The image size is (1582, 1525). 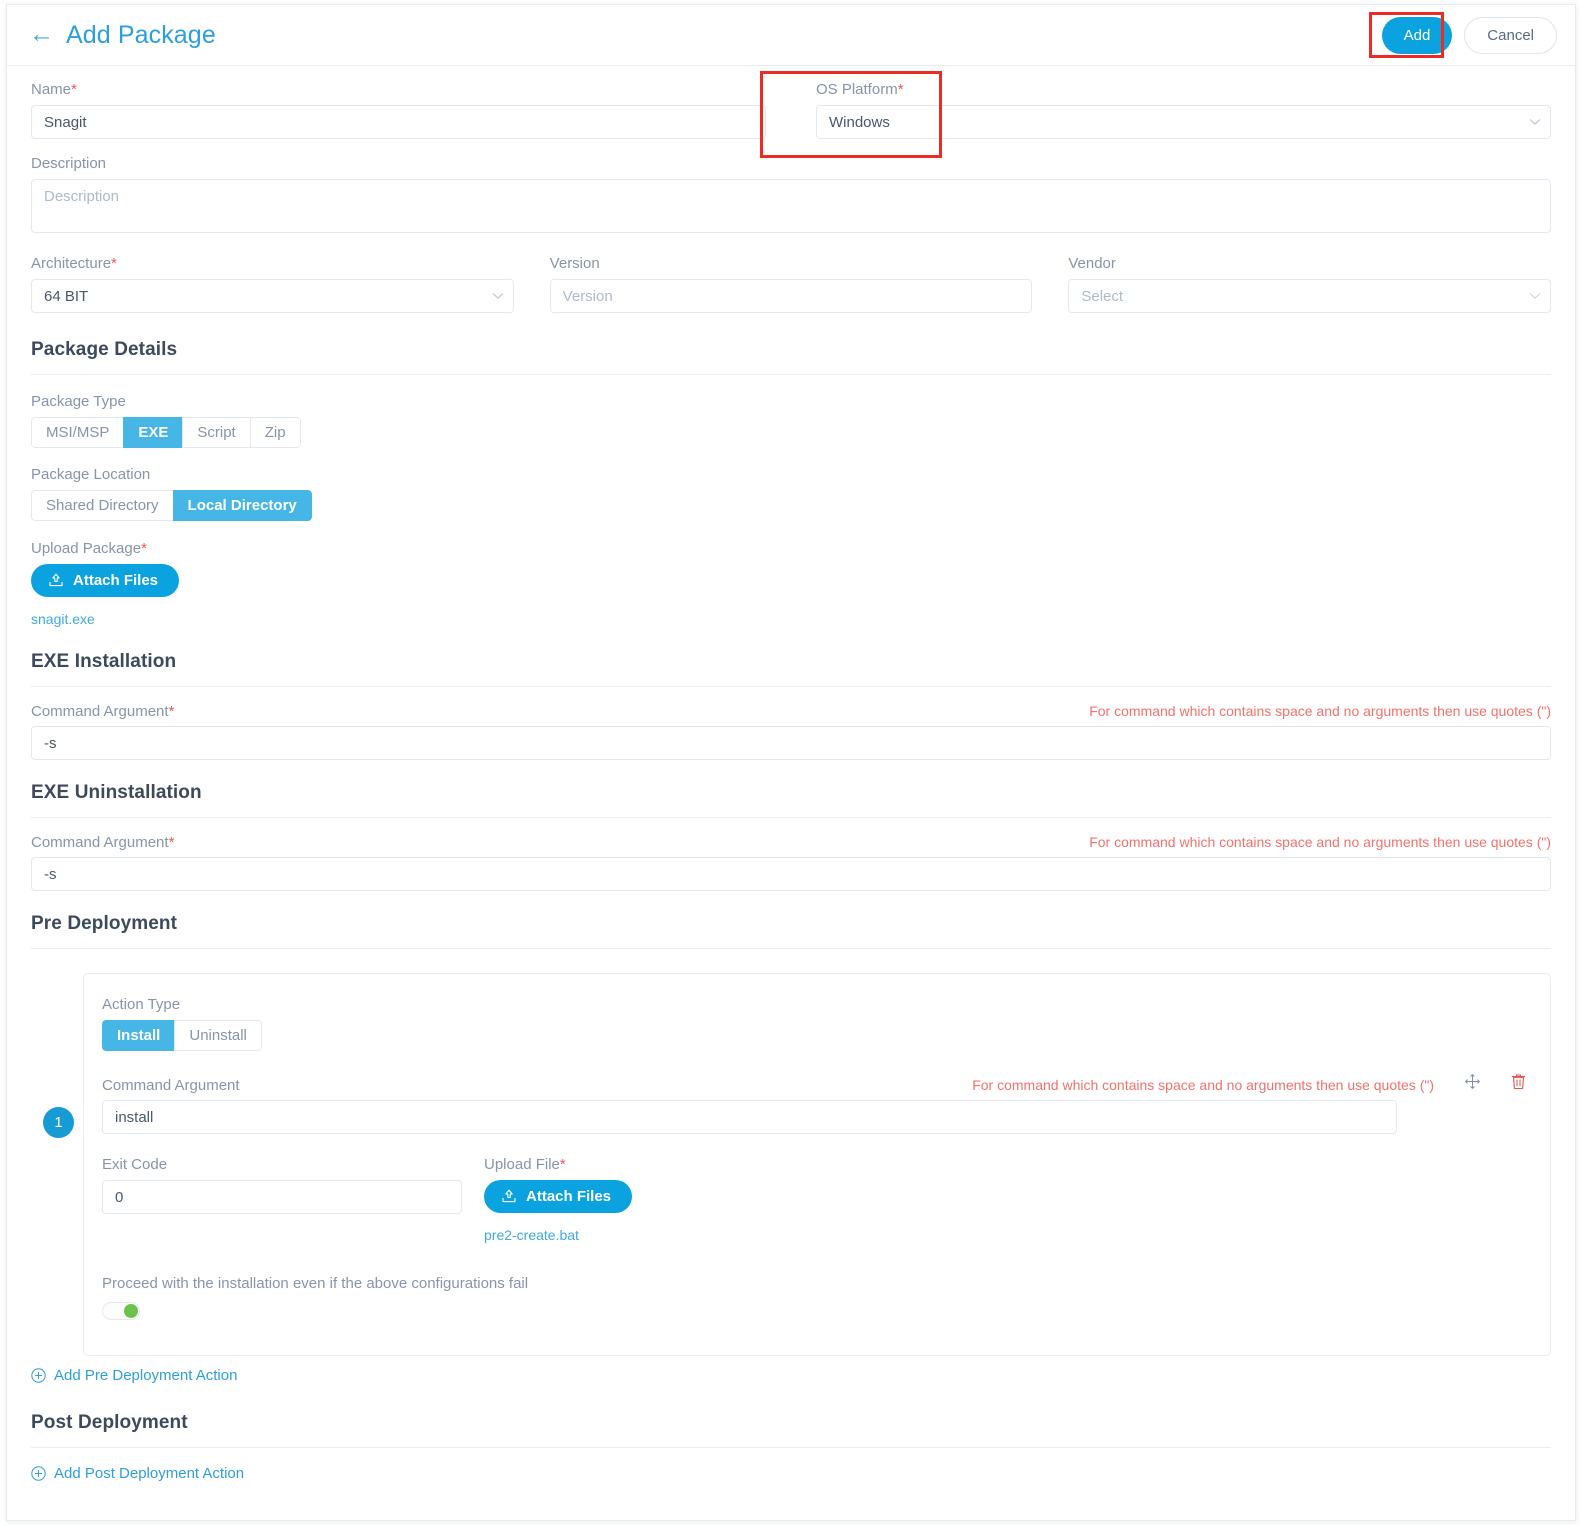 I want to click on name-input, so click(x=398, y=122).